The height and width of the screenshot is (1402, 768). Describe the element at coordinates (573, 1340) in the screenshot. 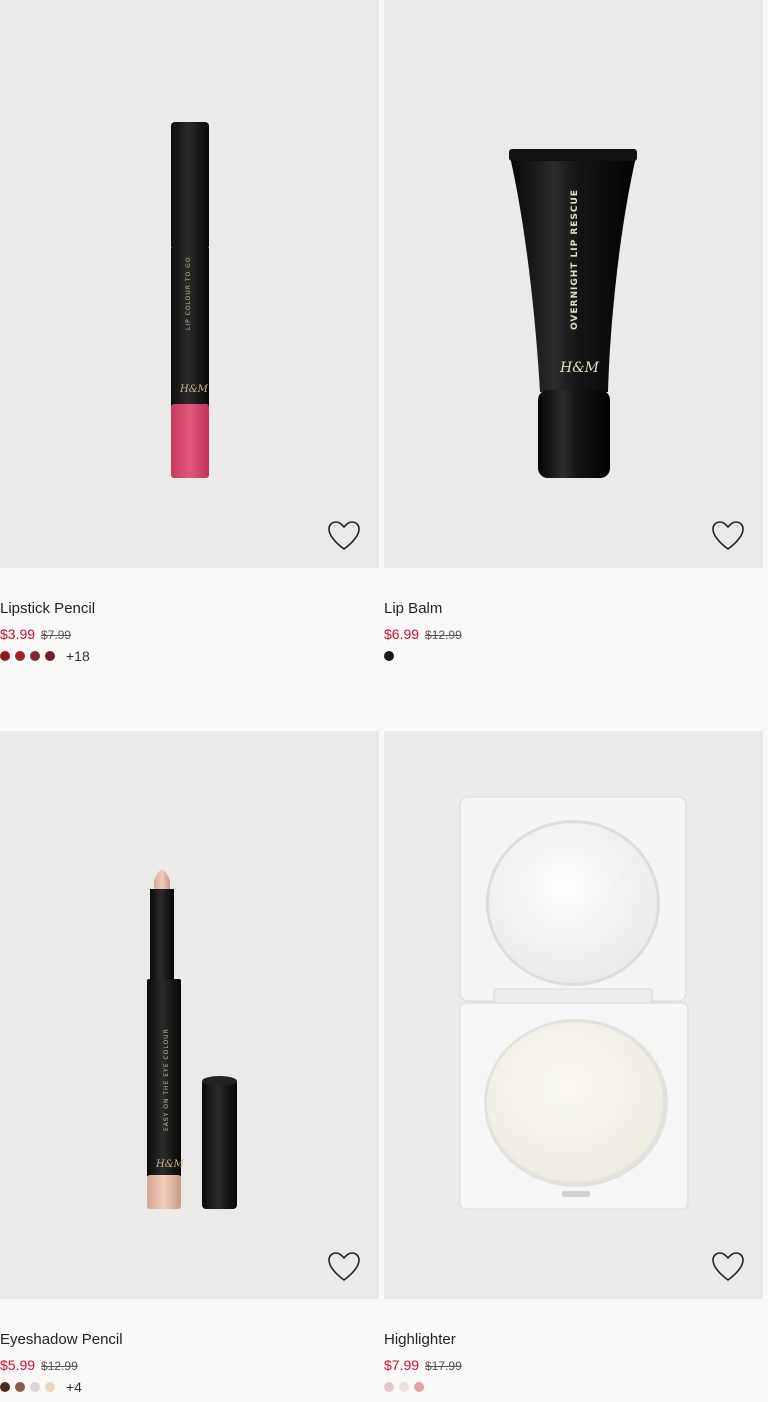

I see `product-title: Highlighter` at that location.